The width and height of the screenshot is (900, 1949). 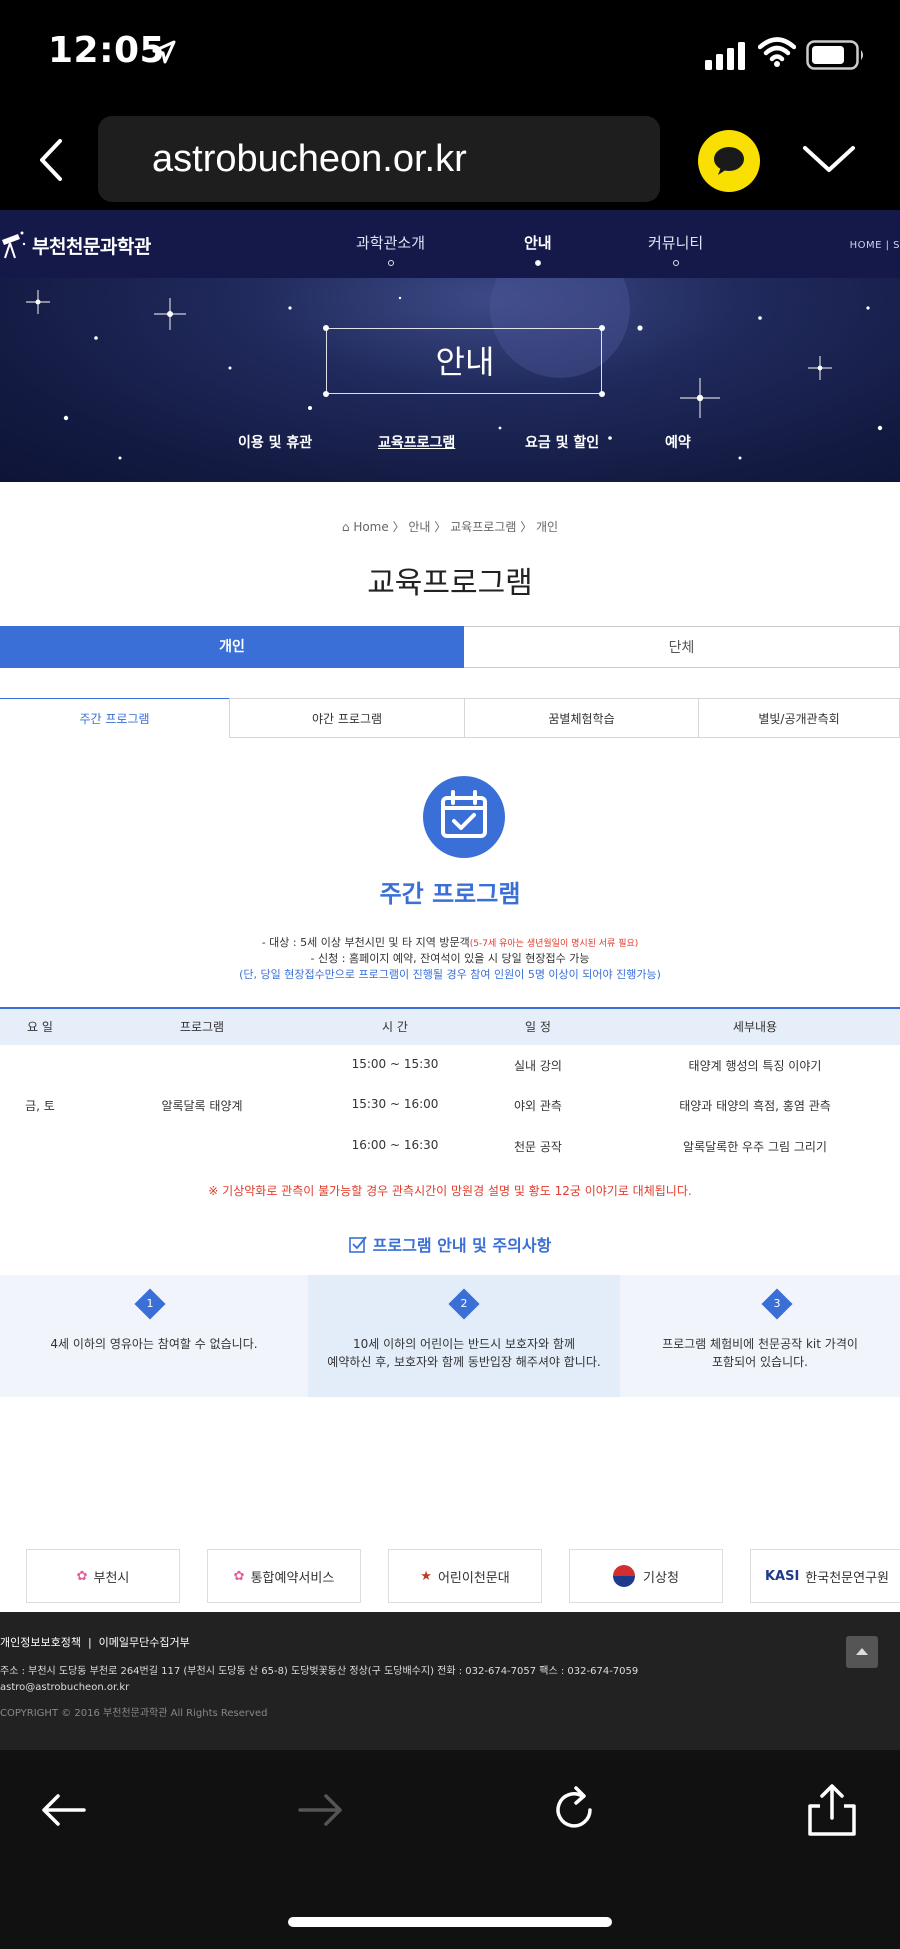 I want to click on forward-arrow-icon, so click(x=320, y=1810).